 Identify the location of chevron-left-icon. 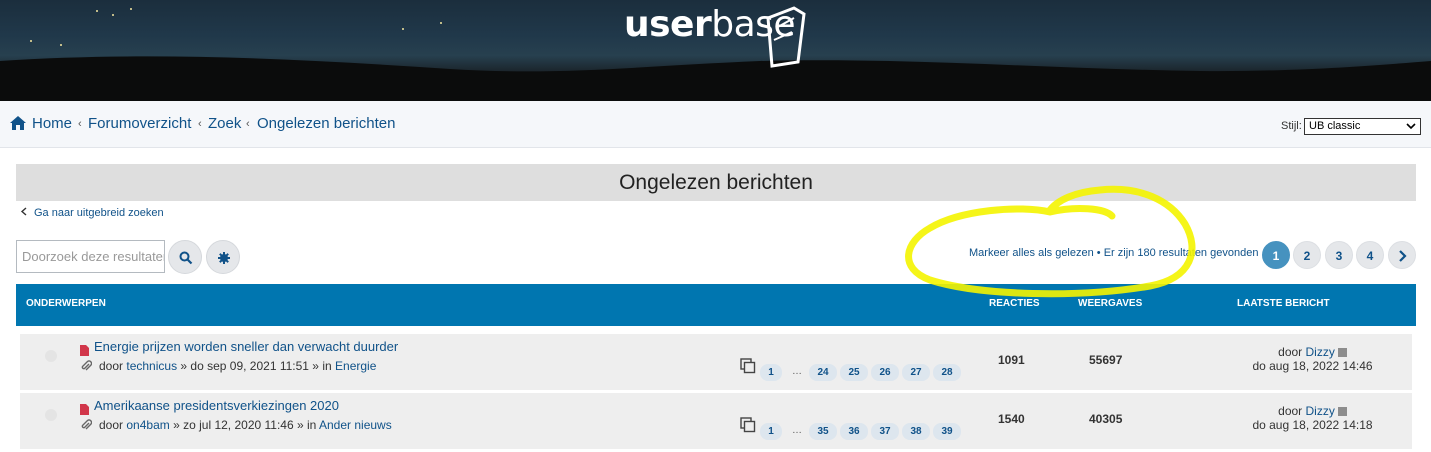
(23, 211).